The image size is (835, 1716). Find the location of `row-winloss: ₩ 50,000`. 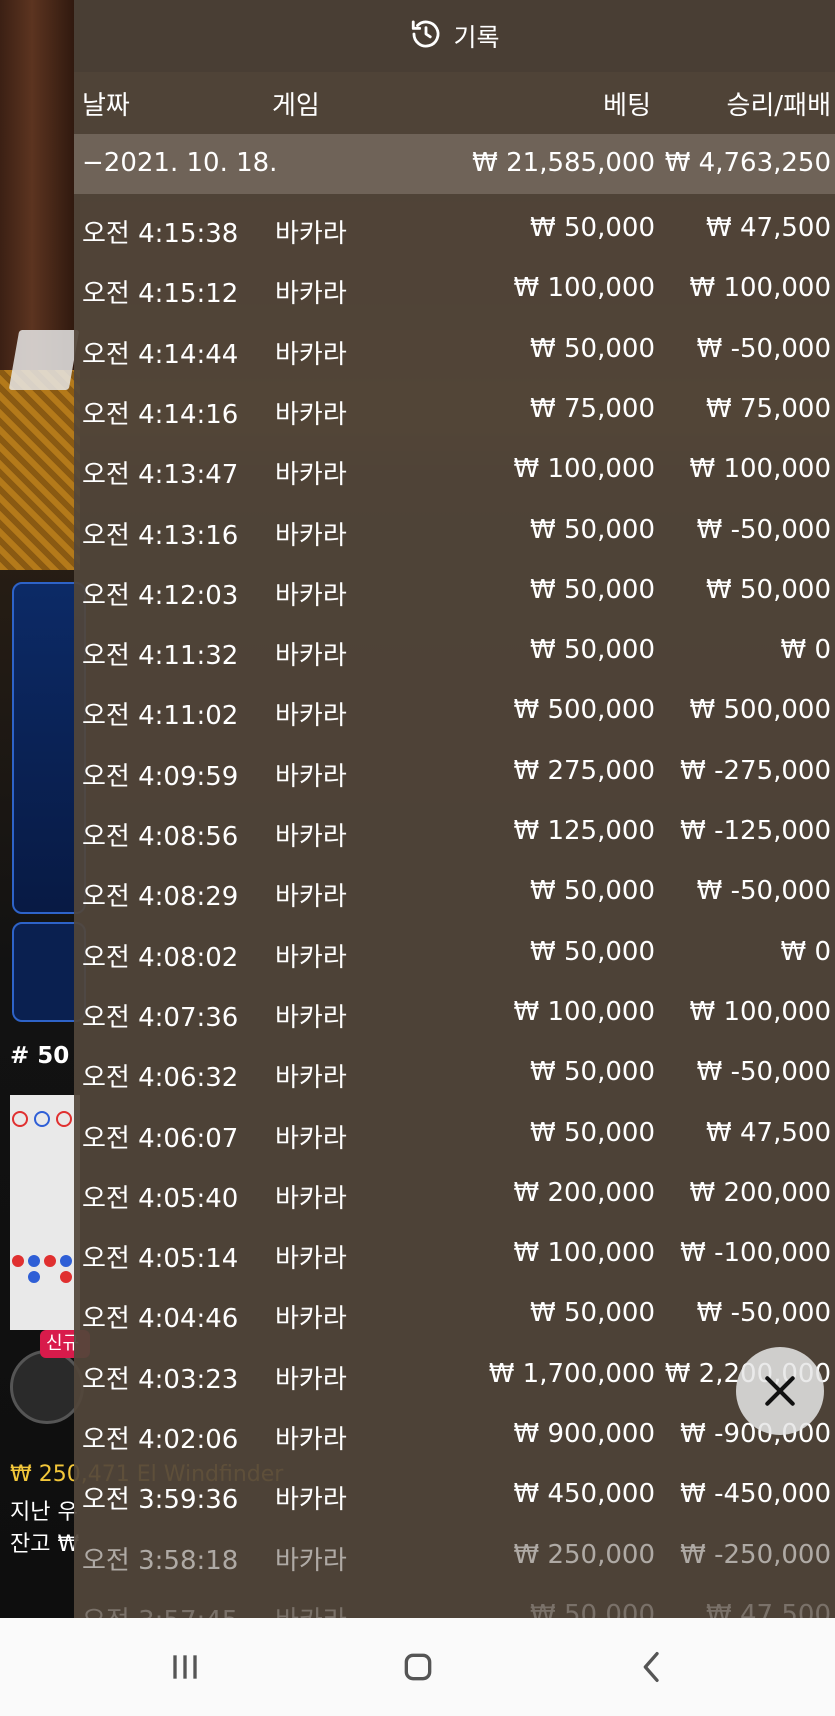

row-winloss: ₩ 50,000 is located at coordinates (768, 590).